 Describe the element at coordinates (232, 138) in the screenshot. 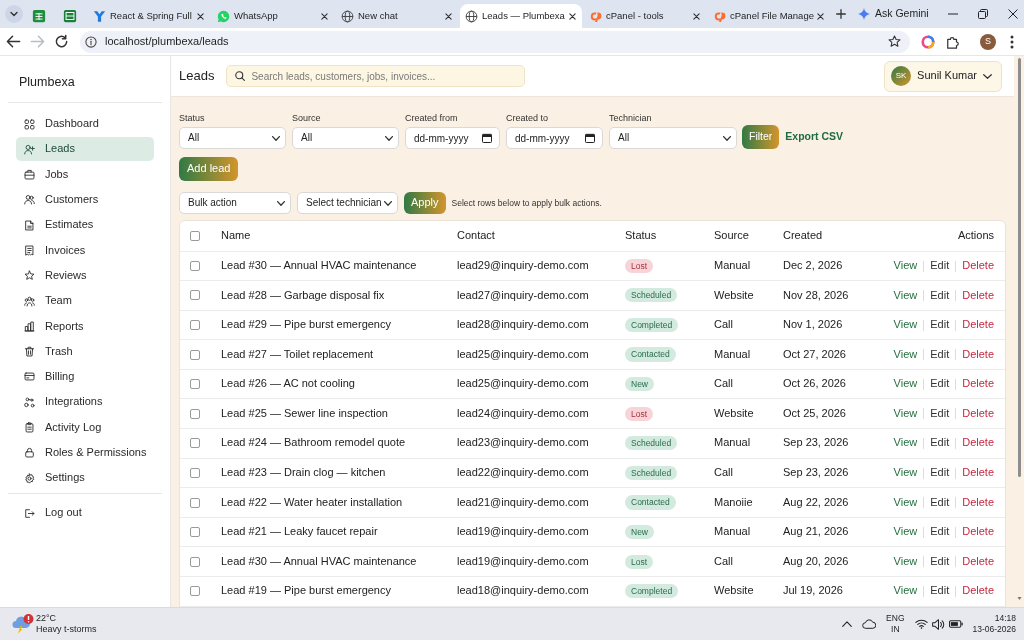

I see `status-select: All` at that location.